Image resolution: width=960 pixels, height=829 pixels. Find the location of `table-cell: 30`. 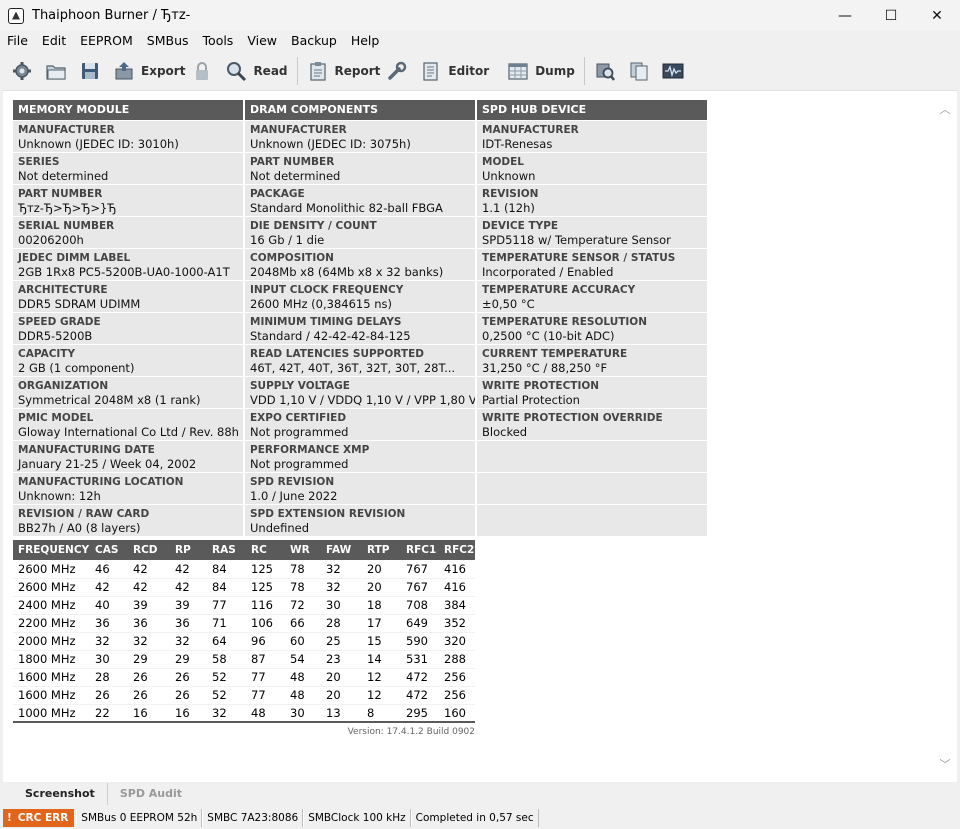

table-cell: 30 is located at coordinates (109, 659).